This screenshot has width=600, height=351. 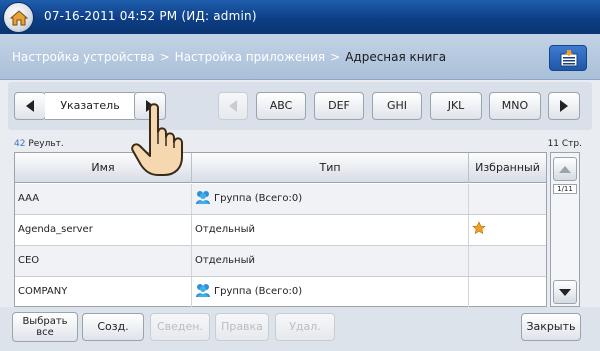 I want to click on row-name: Agenda_server, so click(x=103, y=230).